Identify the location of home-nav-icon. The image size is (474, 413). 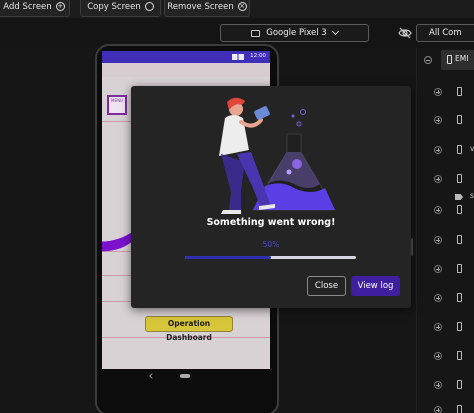
(185, 376).